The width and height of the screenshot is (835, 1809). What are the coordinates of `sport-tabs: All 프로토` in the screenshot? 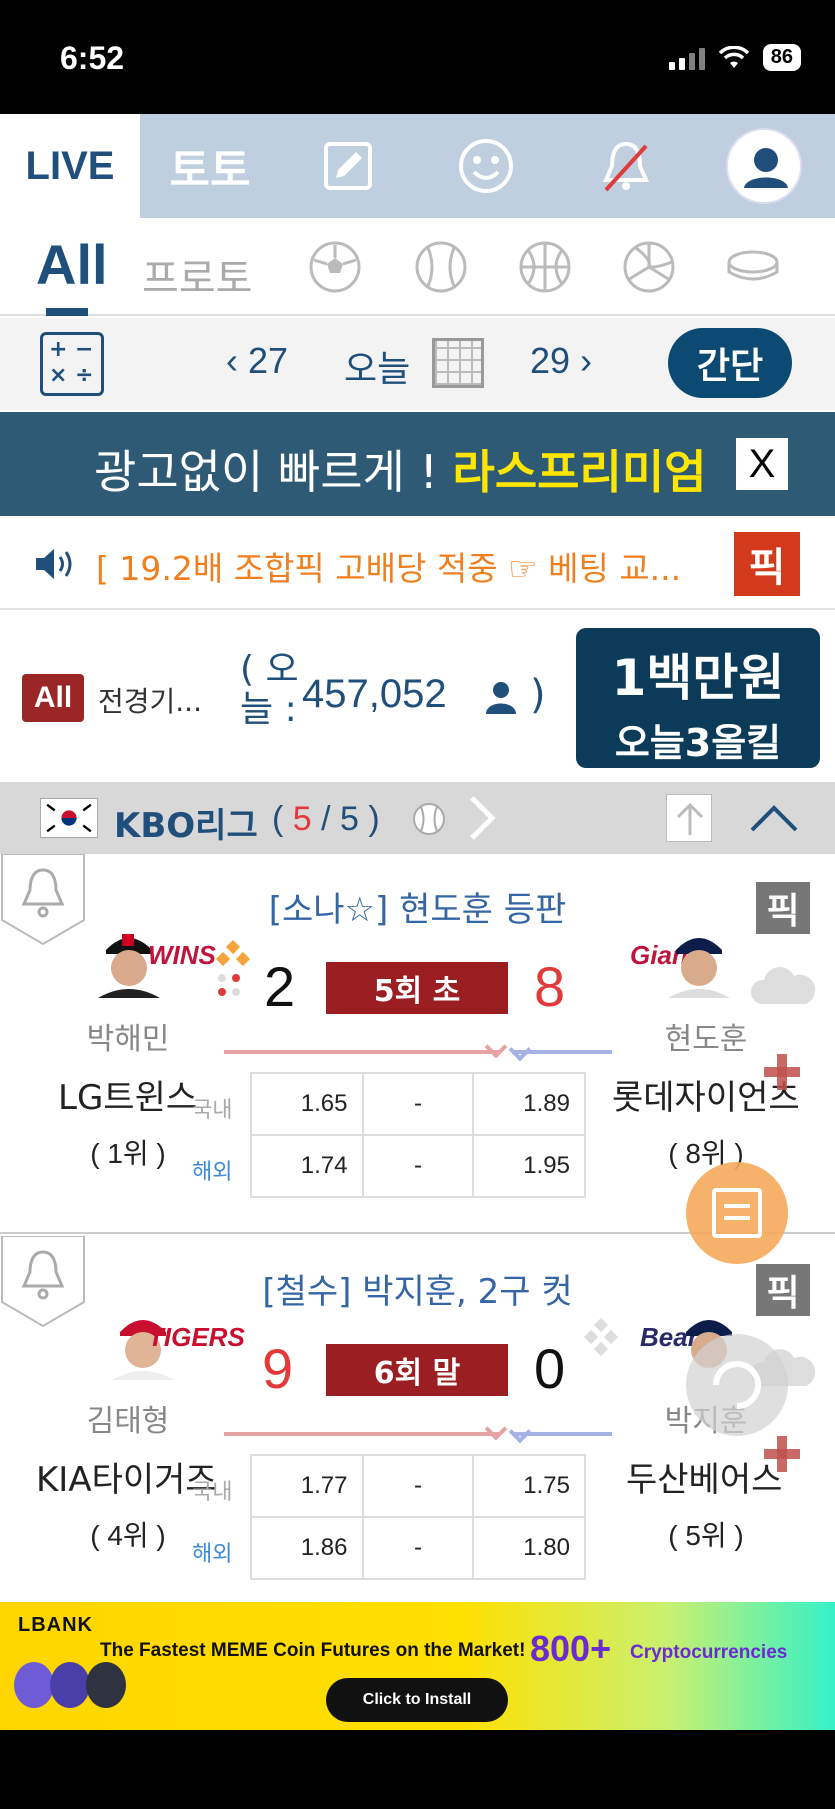 It's located at (417, 267).